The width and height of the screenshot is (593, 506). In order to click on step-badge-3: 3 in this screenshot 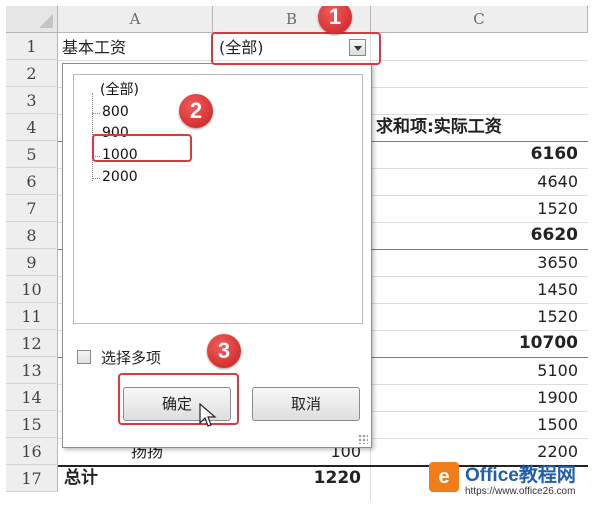, I will do `click(224, 351)`.